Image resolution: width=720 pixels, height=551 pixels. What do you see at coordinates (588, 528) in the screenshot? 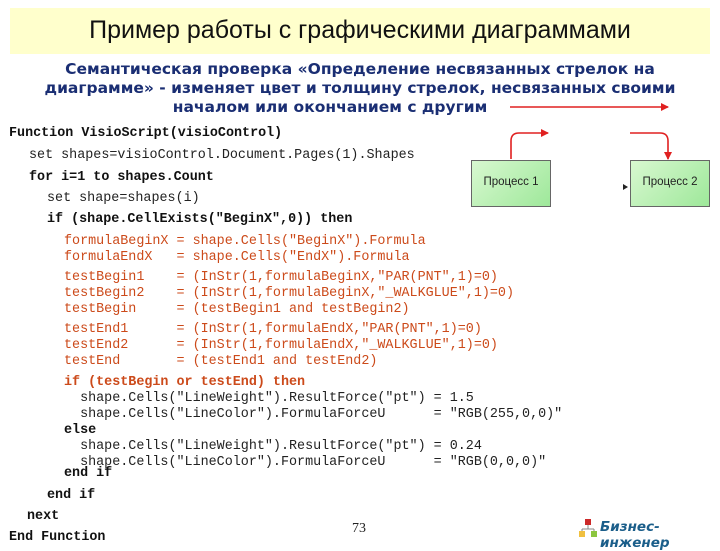
I see `logo-icon` at bounding box center [588, 528].